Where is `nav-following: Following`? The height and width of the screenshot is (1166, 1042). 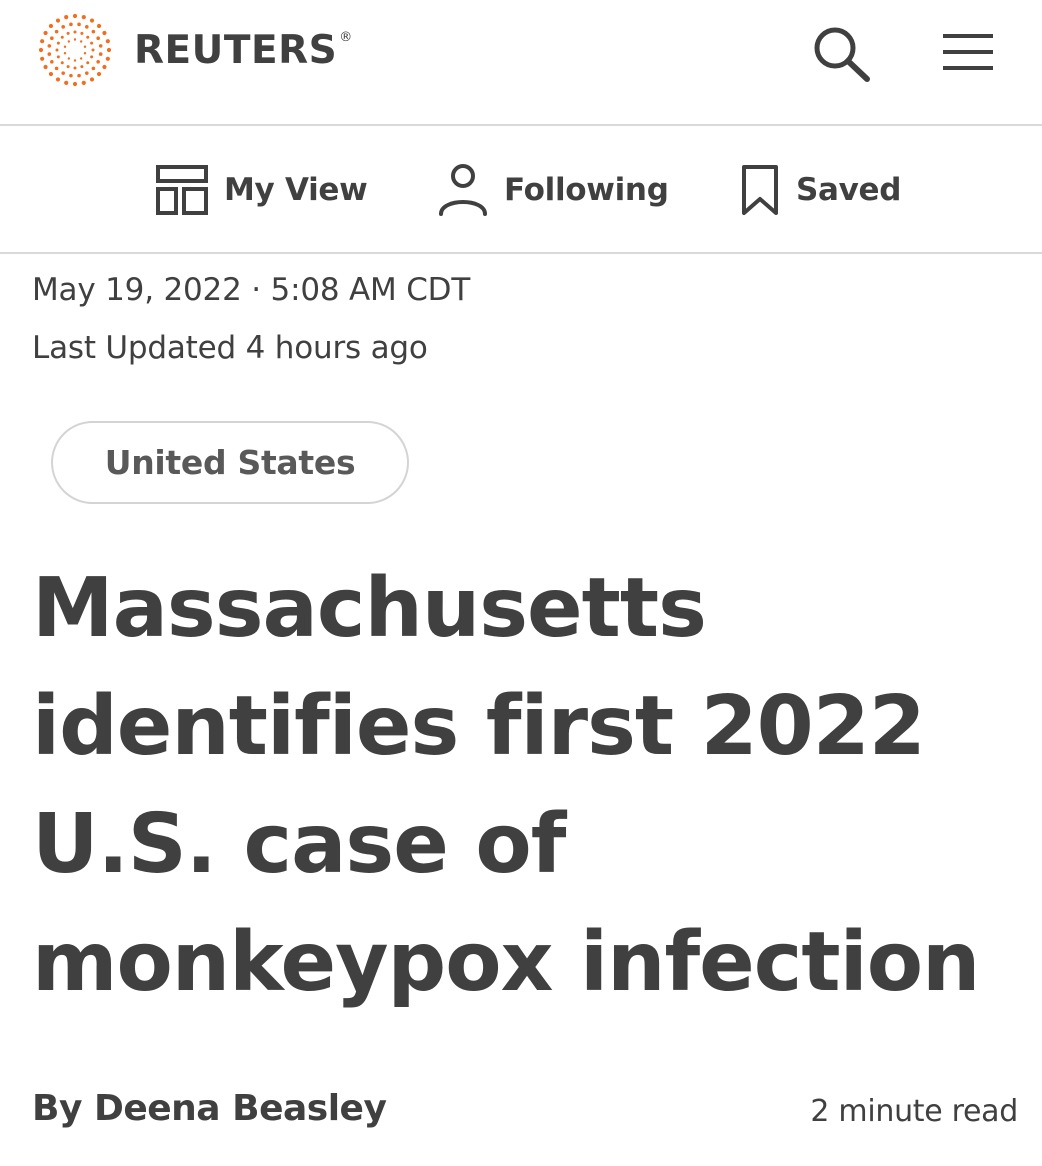 nav-following: Following is located at coordinates (552, 190).